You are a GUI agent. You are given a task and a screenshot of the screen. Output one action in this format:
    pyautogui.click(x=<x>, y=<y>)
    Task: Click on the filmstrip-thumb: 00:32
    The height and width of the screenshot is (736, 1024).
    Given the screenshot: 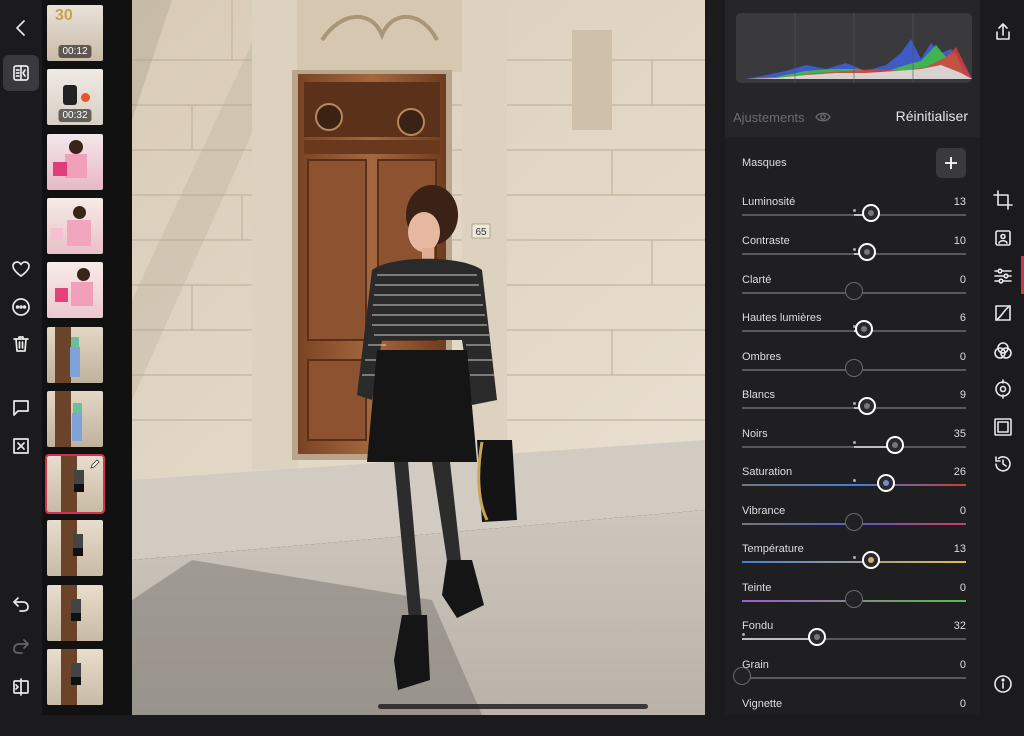 What is the action you would take?
    pyautogui.click(x=75, y=97)
    